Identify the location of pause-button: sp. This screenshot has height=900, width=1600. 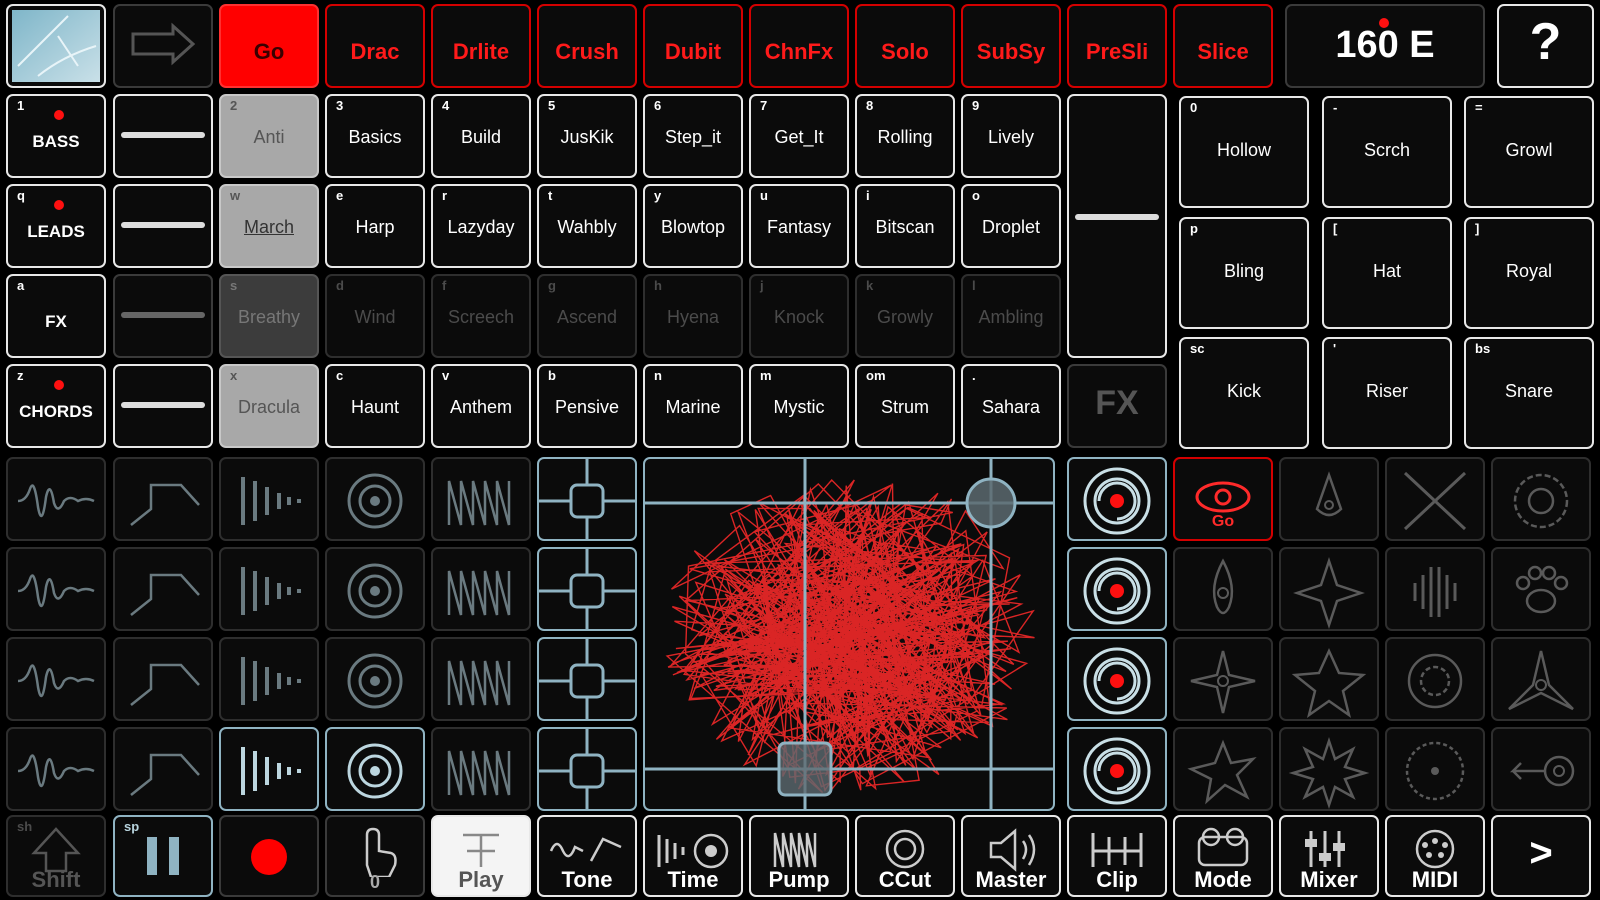
(163, 856).